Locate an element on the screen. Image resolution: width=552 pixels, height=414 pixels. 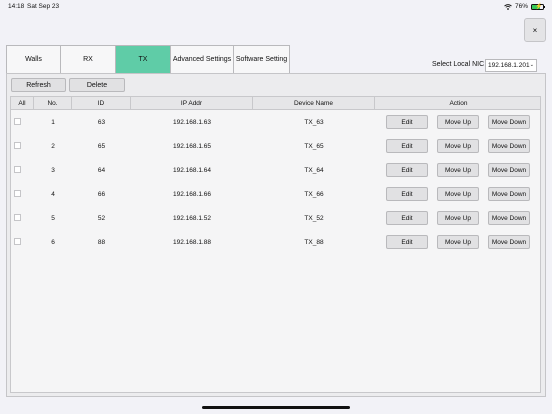
nic-value: 192.168.1.201 is located at coordinates (509, 65).